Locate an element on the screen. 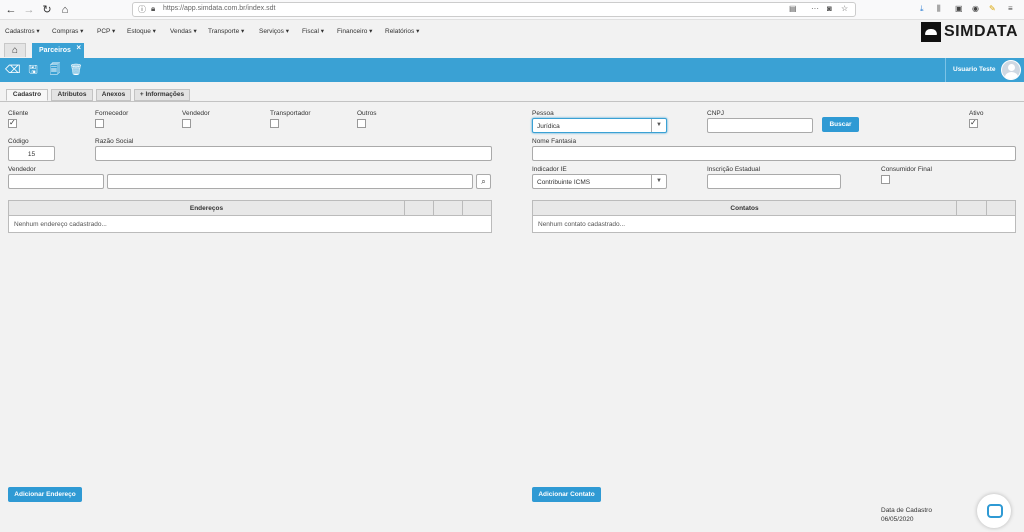 The width and height of the screenshot is (1024, 532). home-tab: ⌂ is located at coordinates (15, 50).